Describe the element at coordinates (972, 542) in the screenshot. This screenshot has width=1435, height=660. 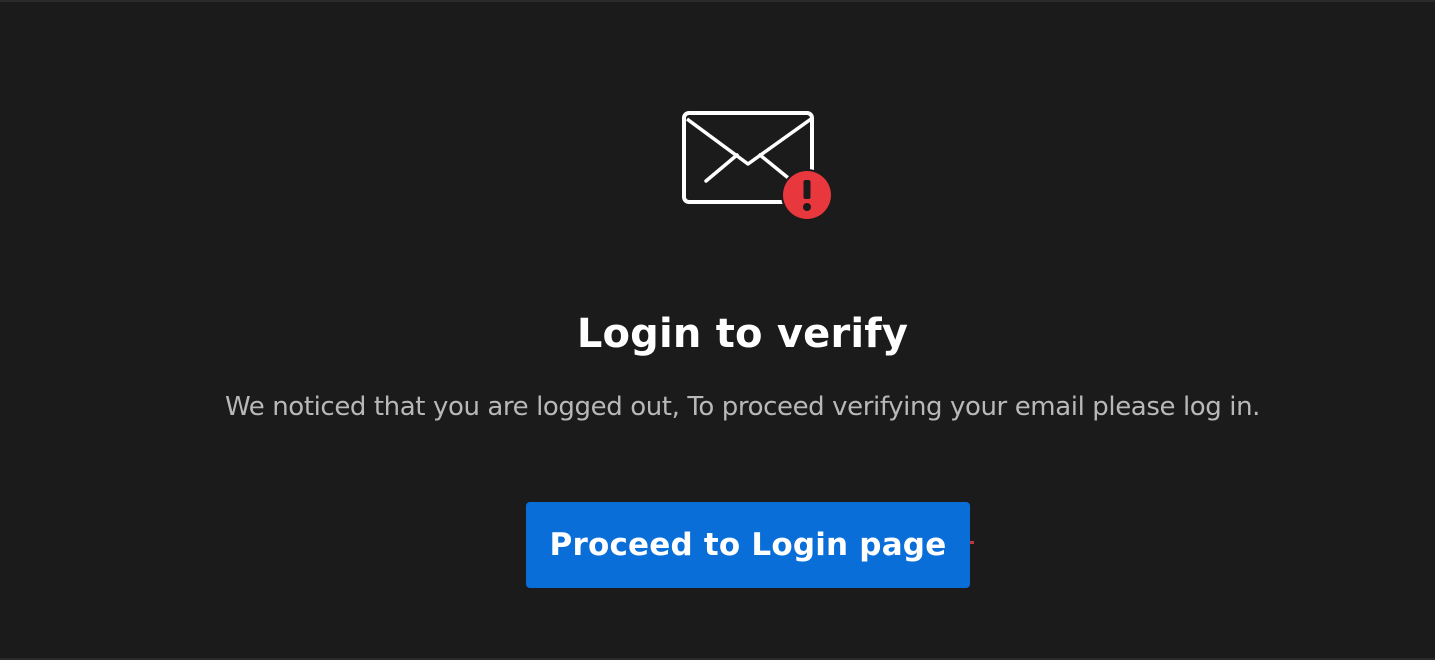
I see `decorative-mark` at that location.